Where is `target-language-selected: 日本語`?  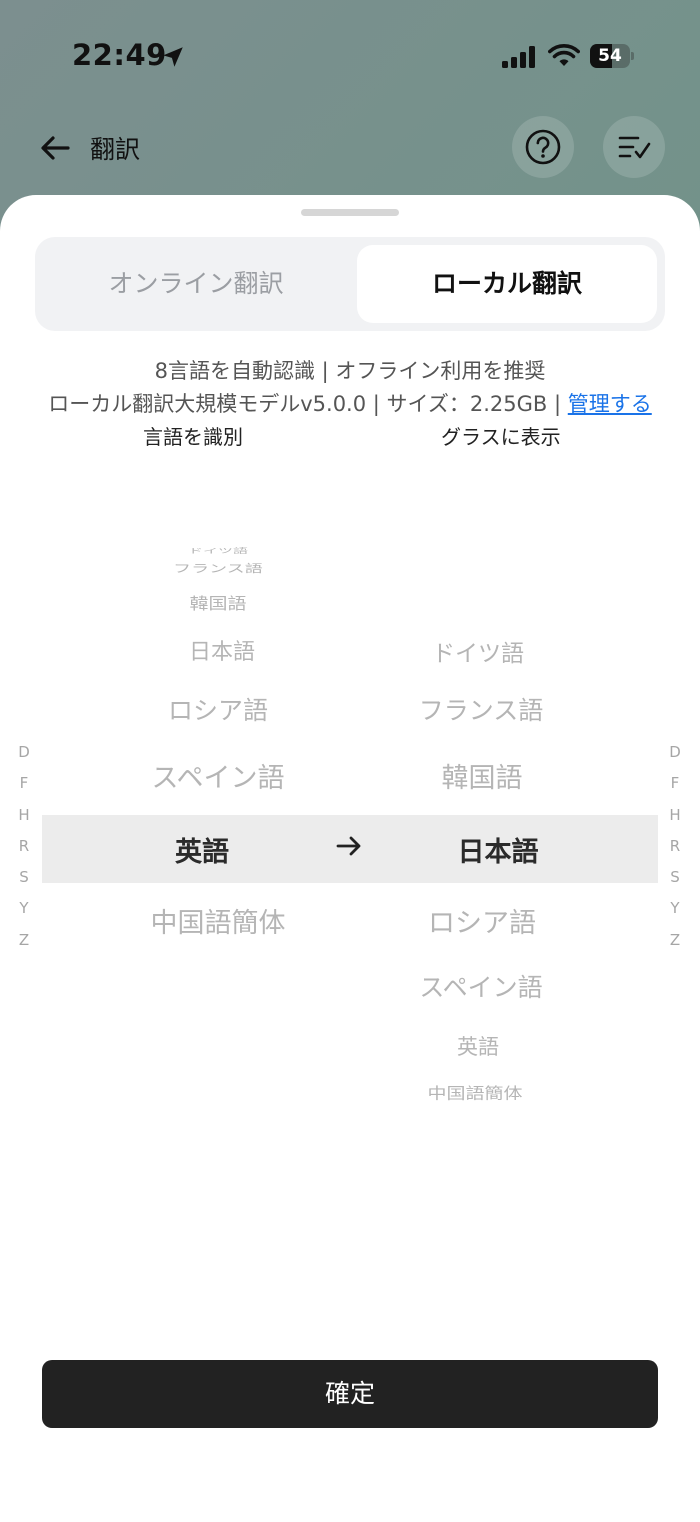
target-language-selected: 日本語 is located at coordinates (498, 849).